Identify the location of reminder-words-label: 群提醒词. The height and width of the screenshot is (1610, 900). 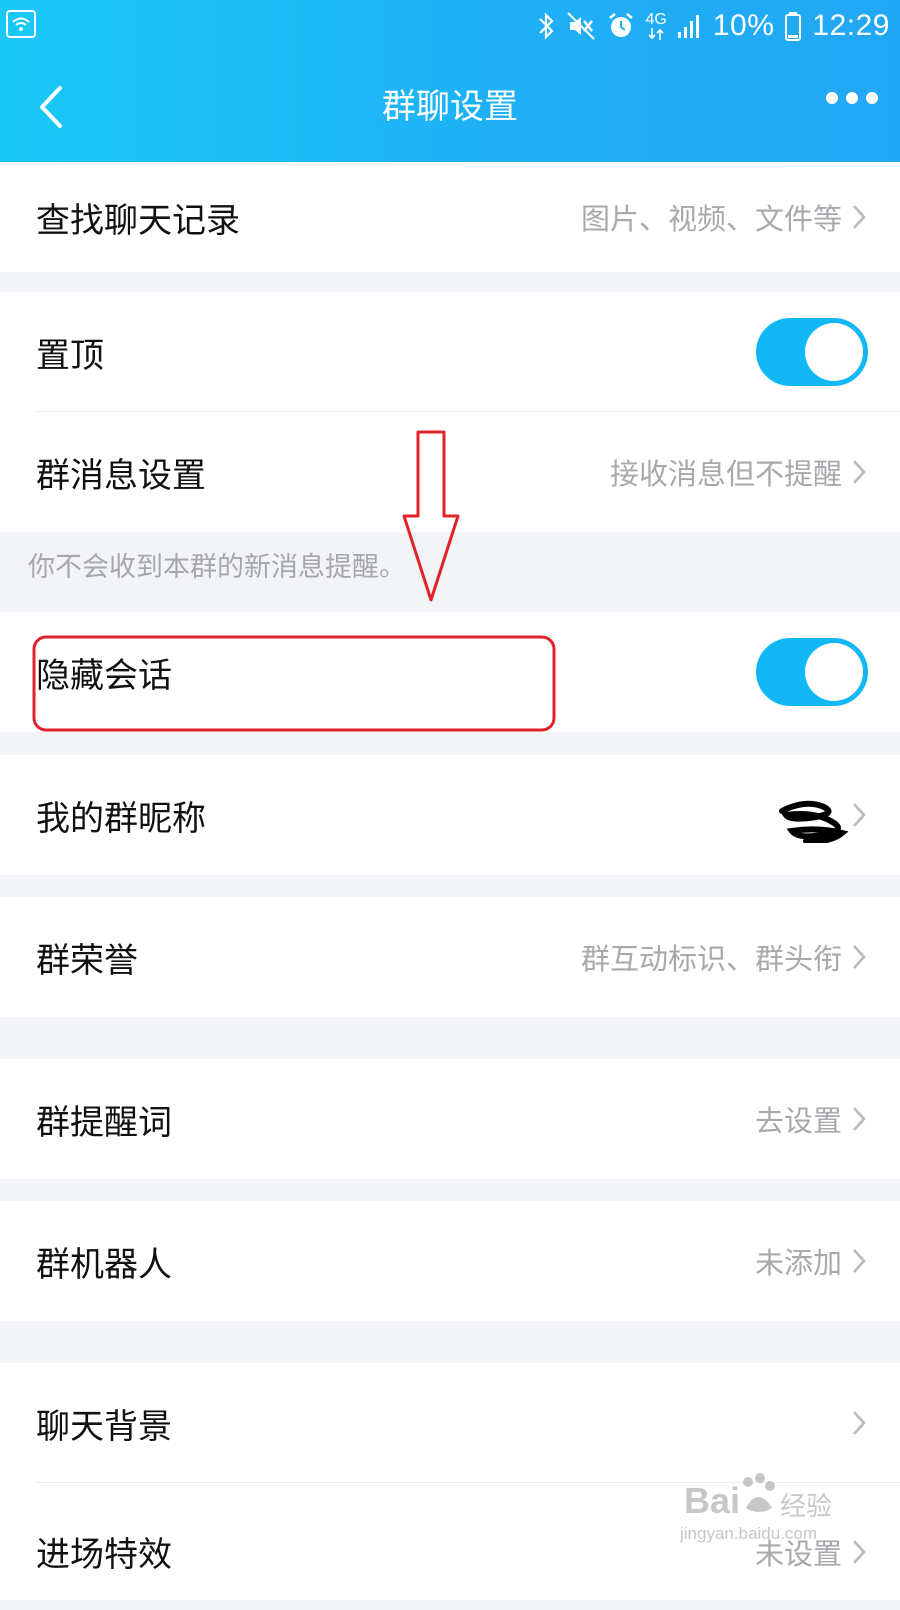
(104, 1122).